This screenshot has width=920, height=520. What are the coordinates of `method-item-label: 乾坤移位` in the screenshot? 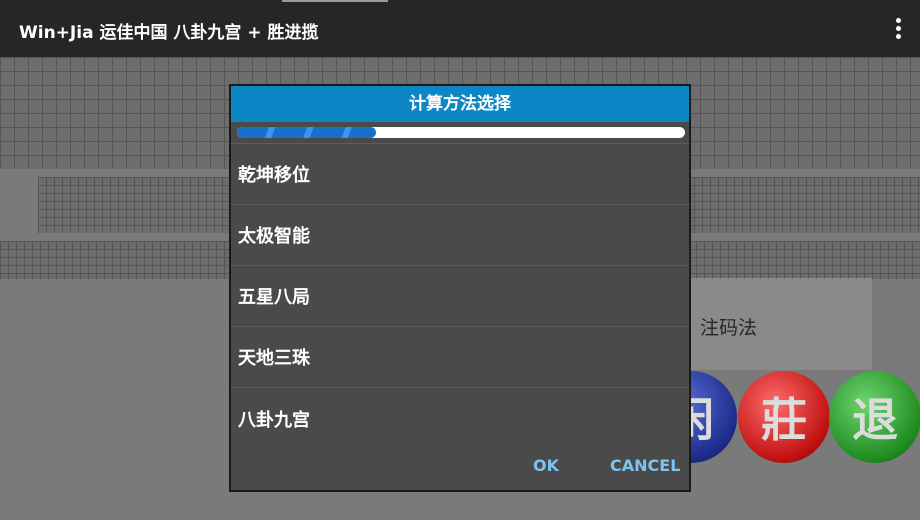 It's located at (274, 175).